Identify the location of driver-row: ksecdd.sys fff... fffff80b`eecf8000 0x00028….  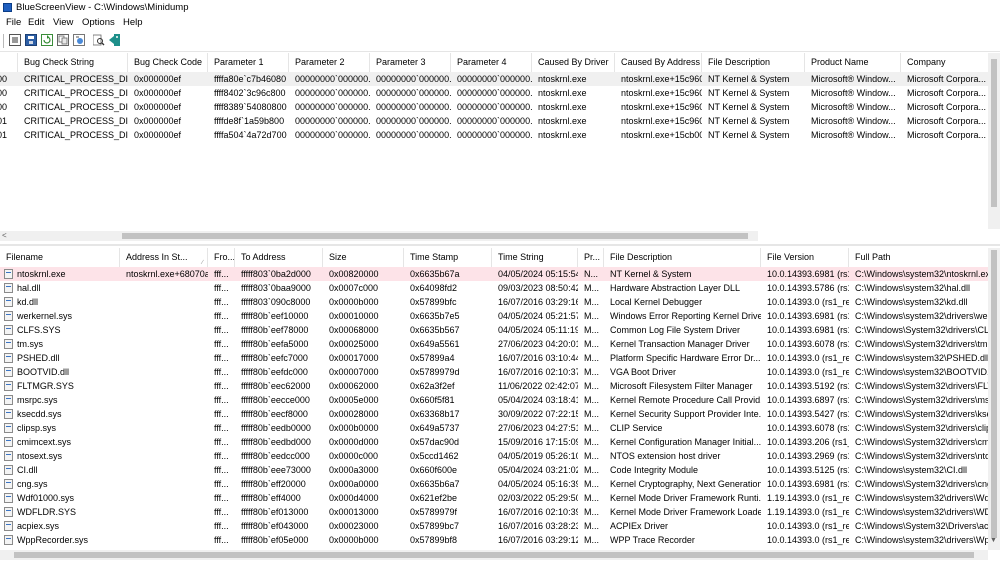
(494, 414).